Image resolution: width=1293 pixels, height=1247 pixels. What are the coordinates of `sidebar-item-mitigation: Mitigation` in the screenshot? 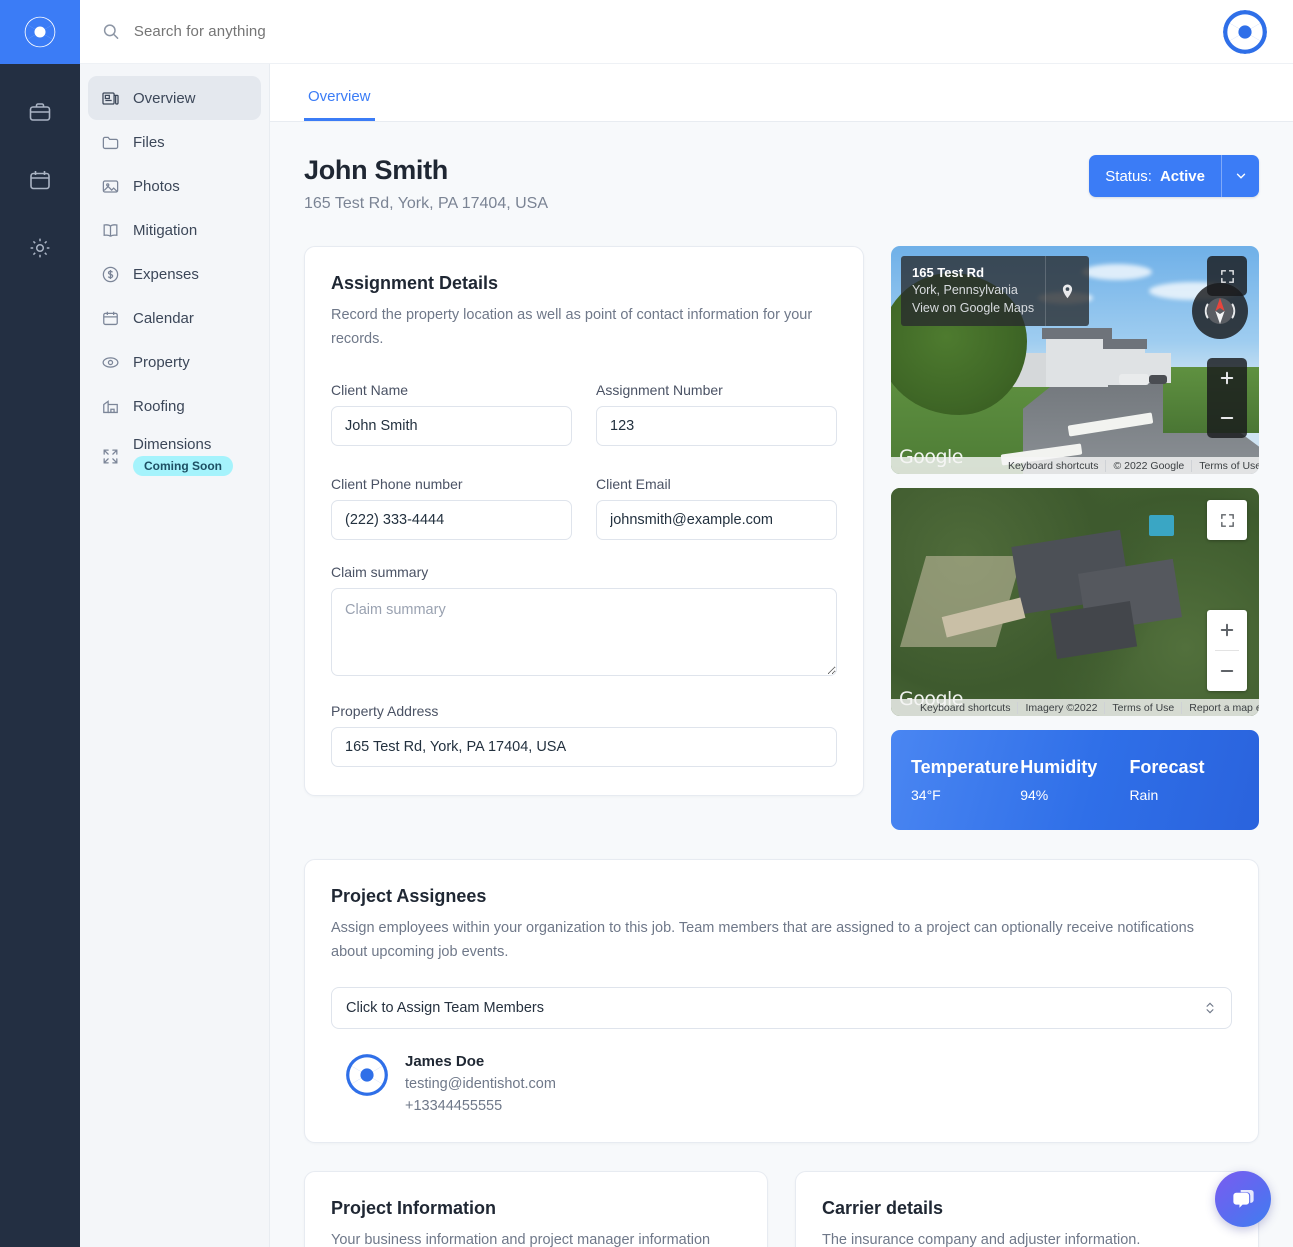 It's located at (174, 230).